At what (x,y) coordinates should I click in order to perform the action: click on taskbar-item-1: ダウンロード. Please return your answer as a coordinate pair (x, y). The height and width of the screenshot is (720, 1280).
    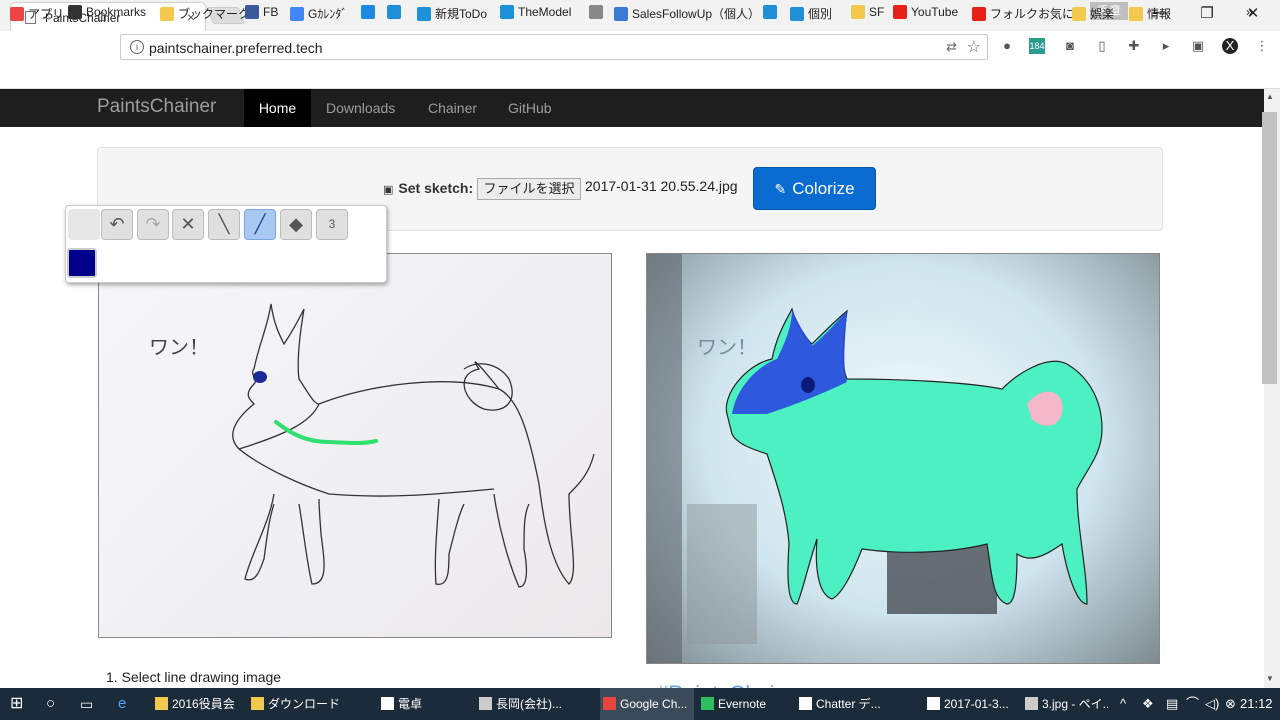
    Looking at the image, I should click on (302, 704).